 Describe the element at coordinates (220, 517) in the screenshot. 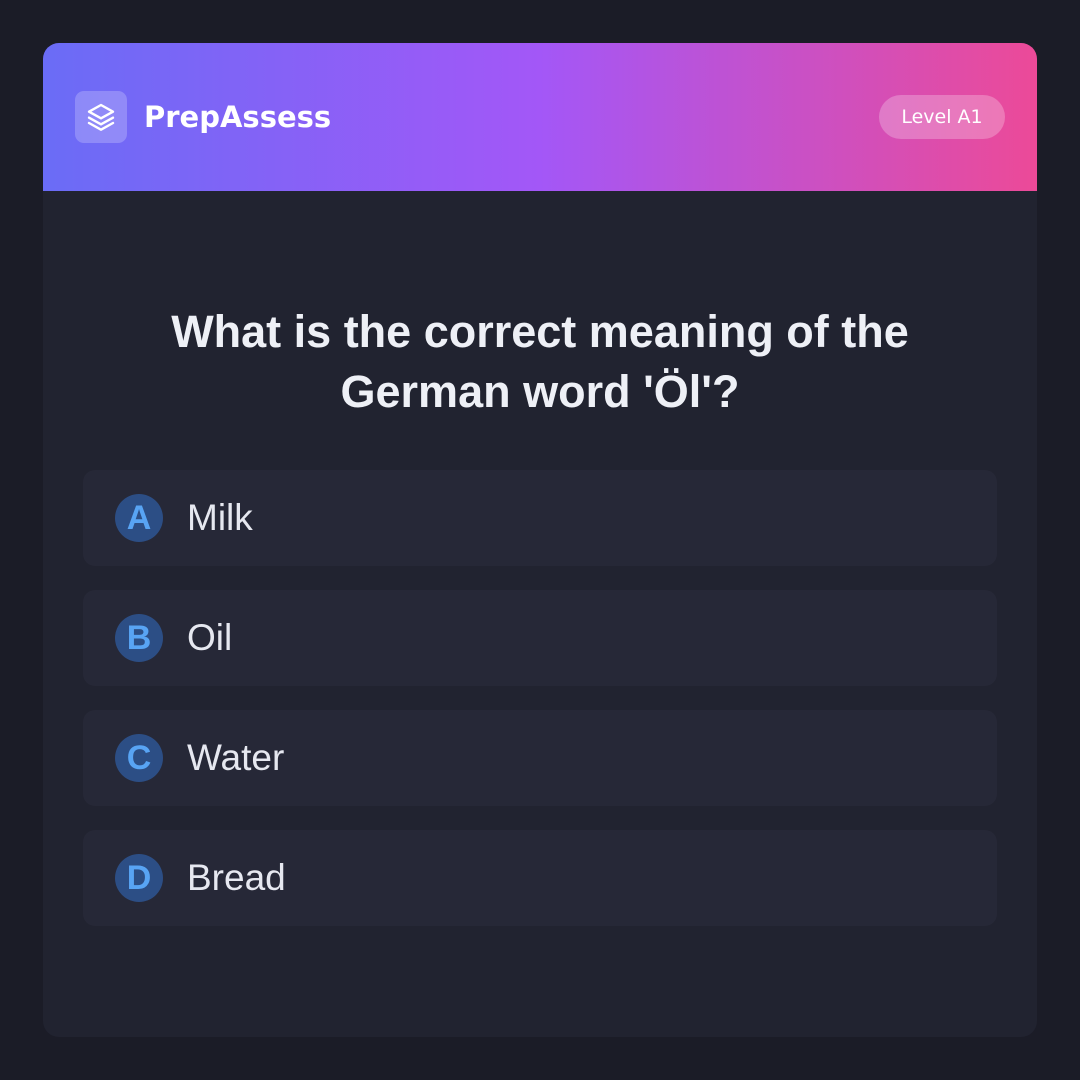

I see `option-label: Milk` at that location.